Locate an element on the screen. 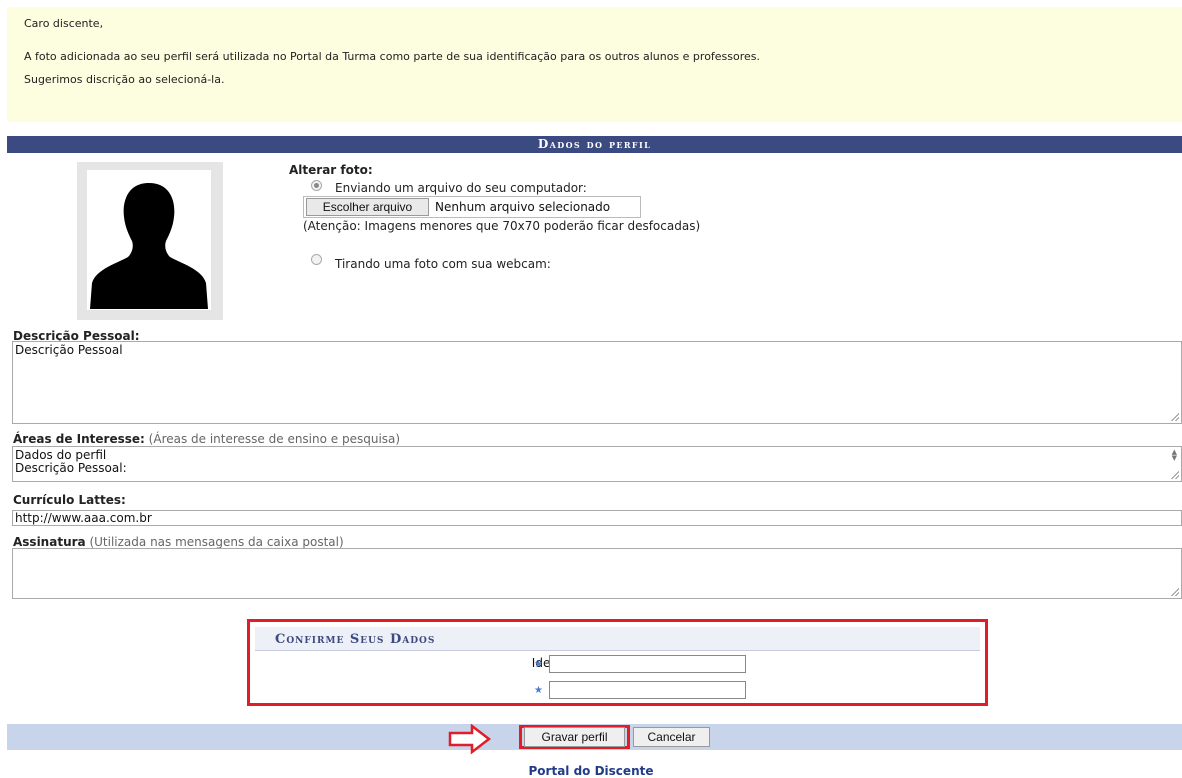 The height and width of the screenshot is (778, 1182). interest-areas-line-1: Dados do perfil is located at coordinates (61, 455).